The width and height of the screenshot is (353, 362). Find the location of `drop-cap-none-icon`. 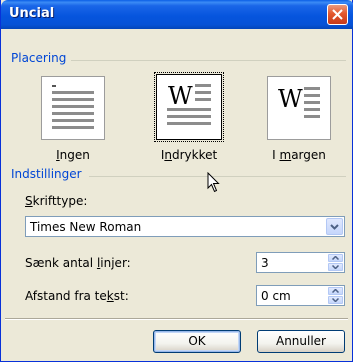

drop-cap-none-icon is located at coordinates (73, 107).